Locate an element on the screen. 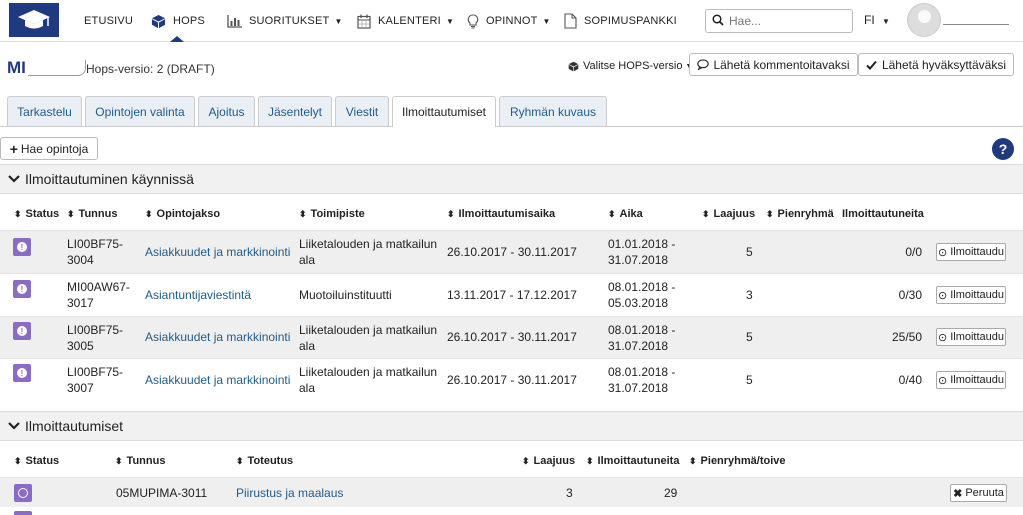  column-header-opintojakso: ⬍ Opintojakso is located at coordinates (182, 214).